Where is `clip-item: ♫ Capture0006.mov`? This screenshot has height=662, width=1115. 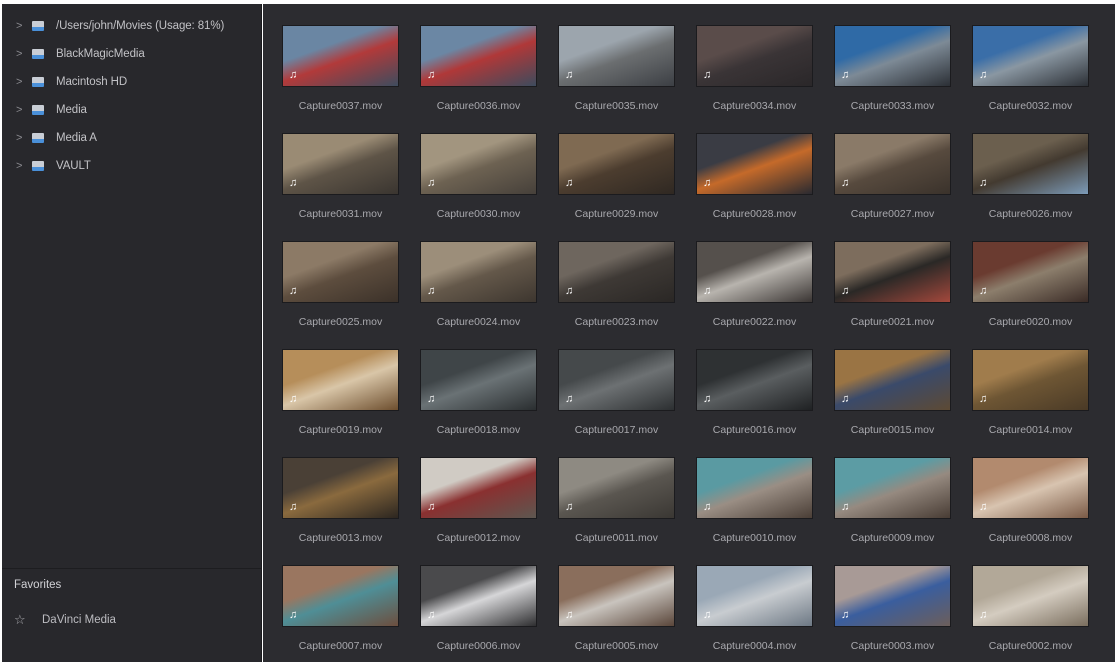
clip-item: ♫ Capture0006.mov is located at coordinates (478, 608).